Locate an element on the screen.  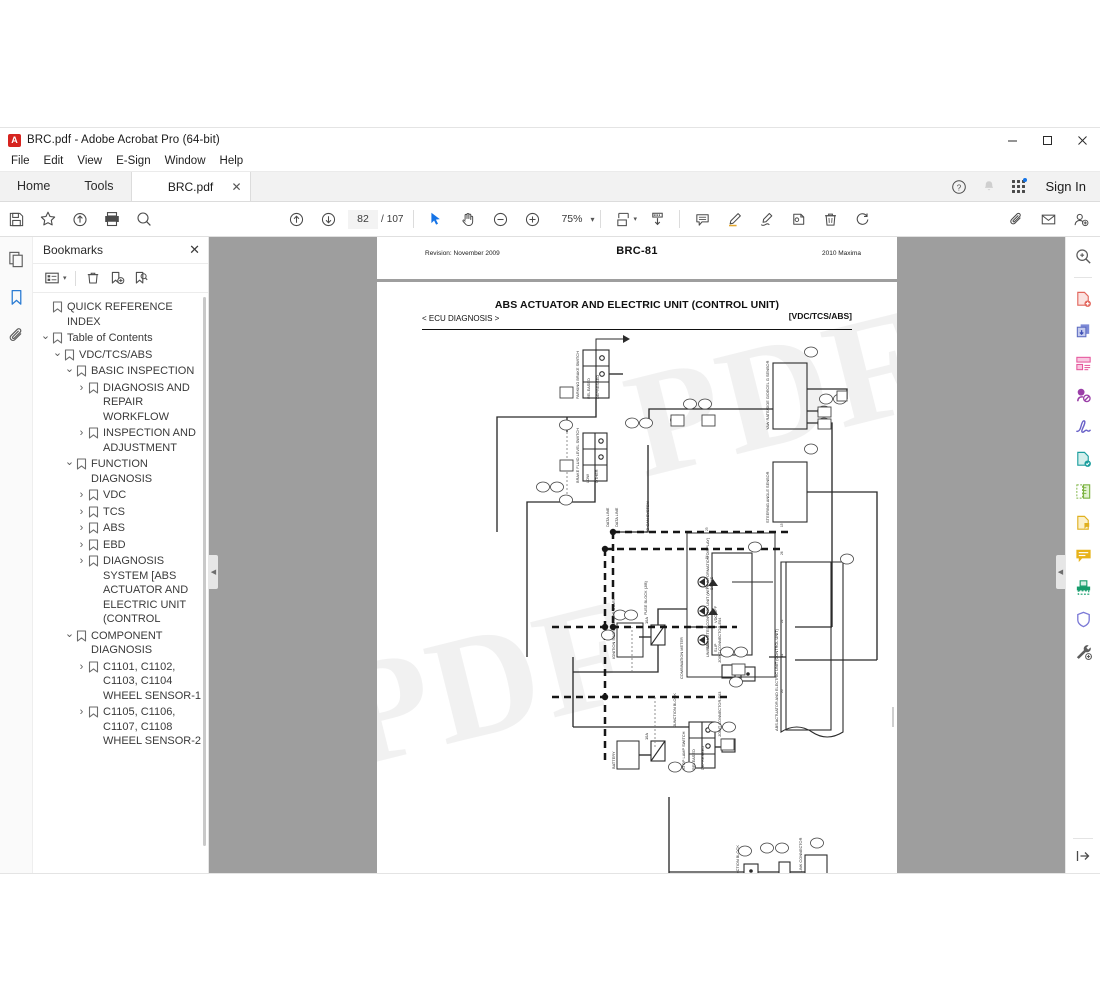
bookmark-item: ⌄ FUNCTION DIAGNOSIS is located at coordinates (120, 471).